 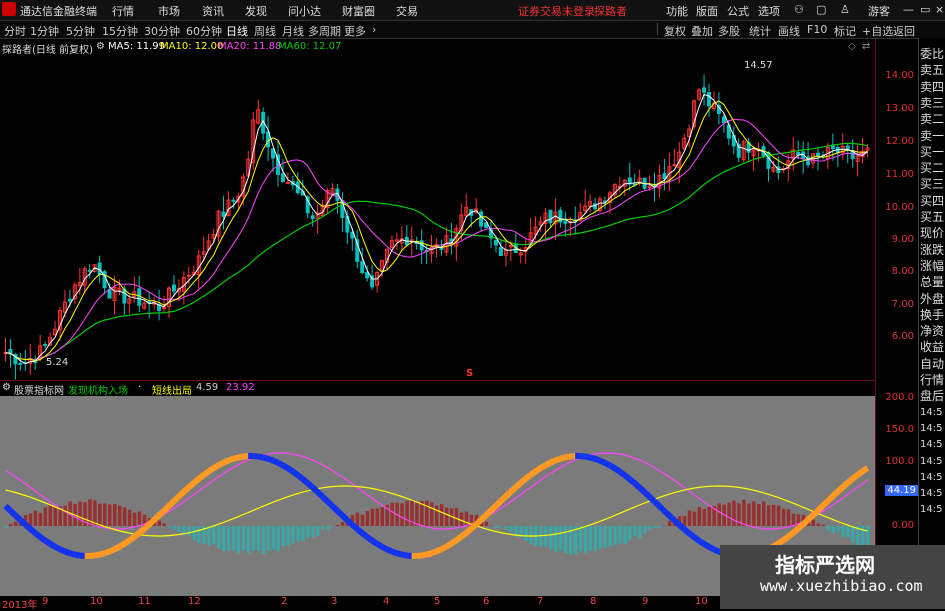 I want to click on app-logo-icon, so click(x=9, y=9).